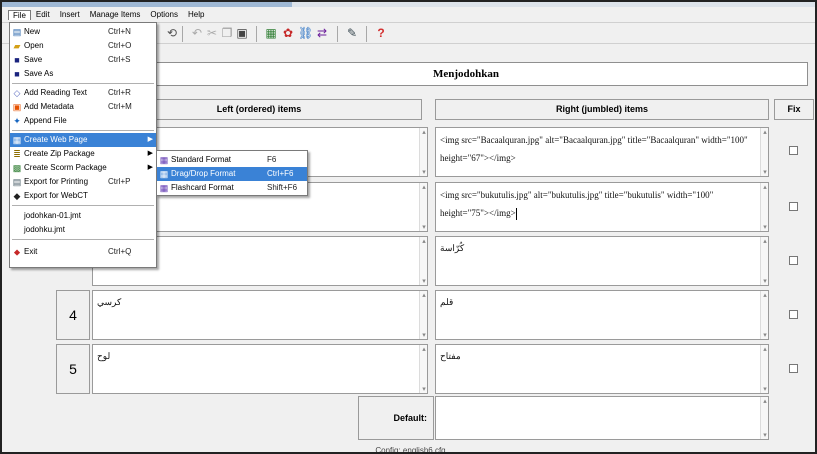 The image size is (817, 454). Describe the element at coordinates (17, 182) in the screenshot. I see `print-icon: ▤` at that location.